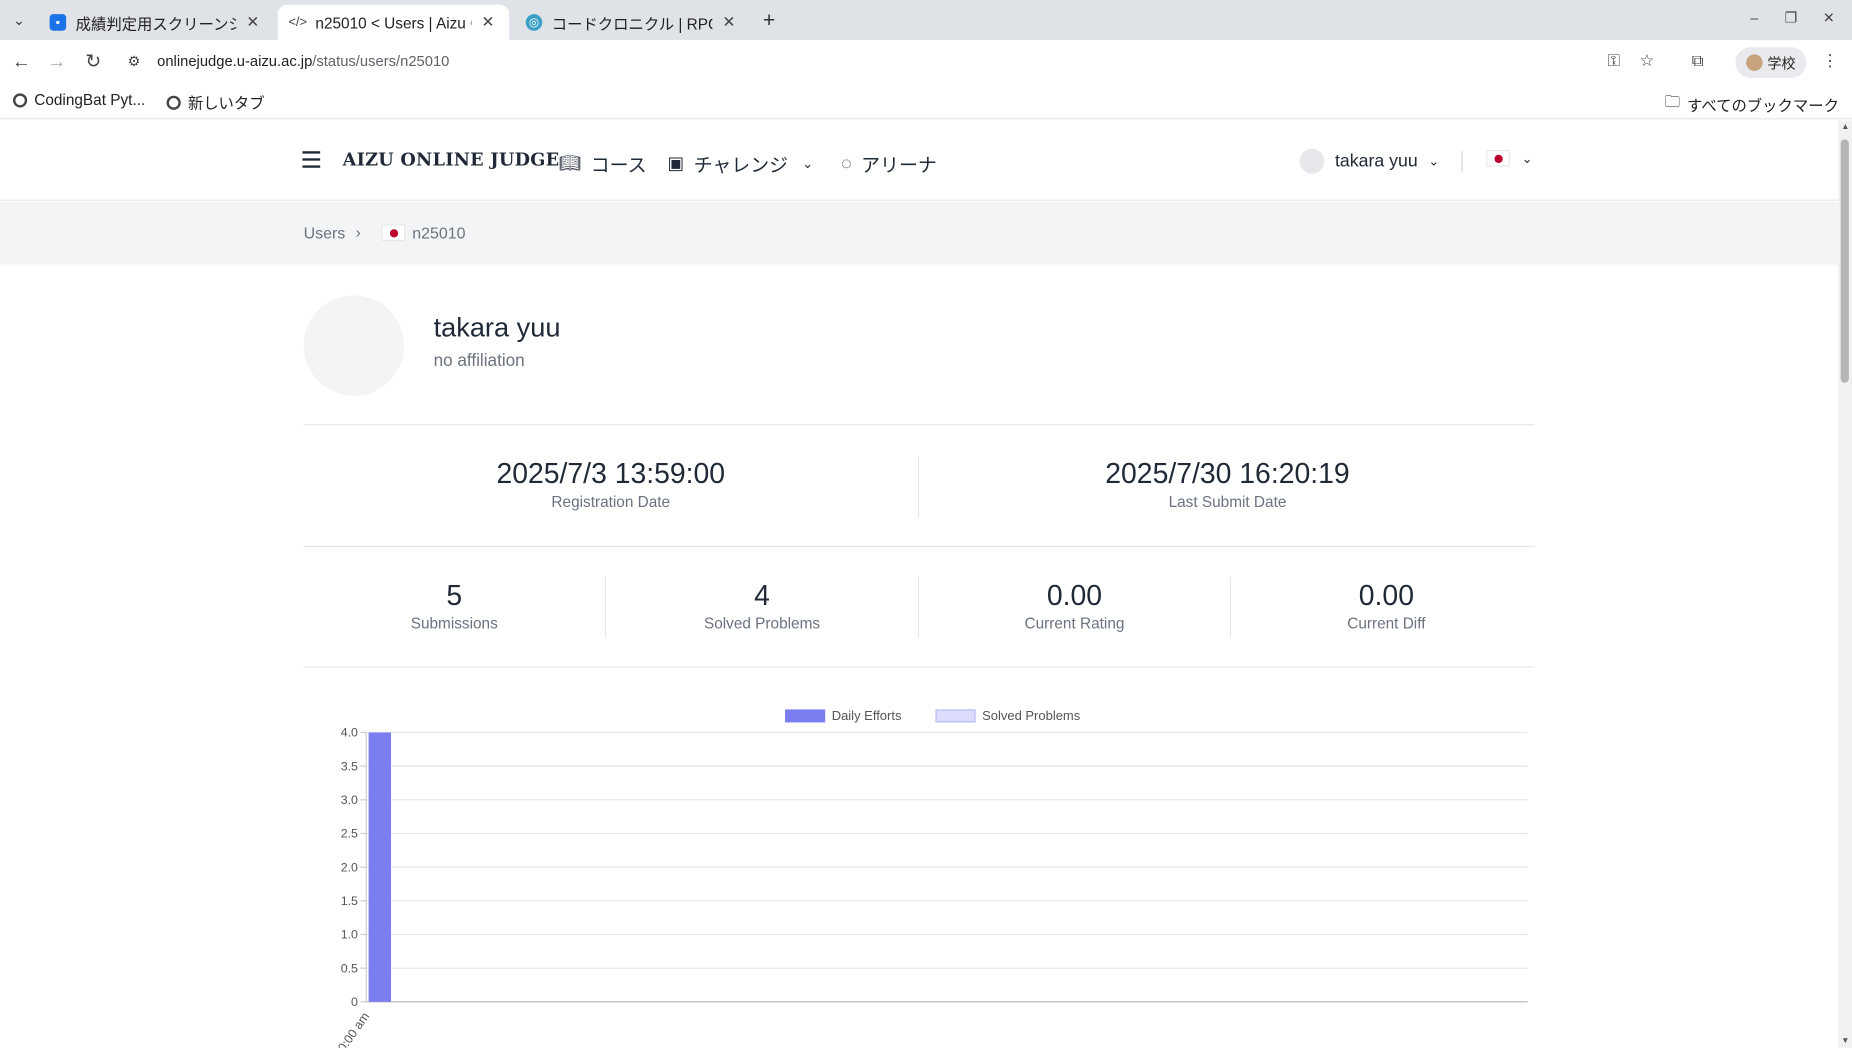 The height and width of the screenshot is (1048, 1852). What do you see at coordinates (762, 596) in the screenshot?
I see `stat-value: 4` at bounding box center [762, 596].